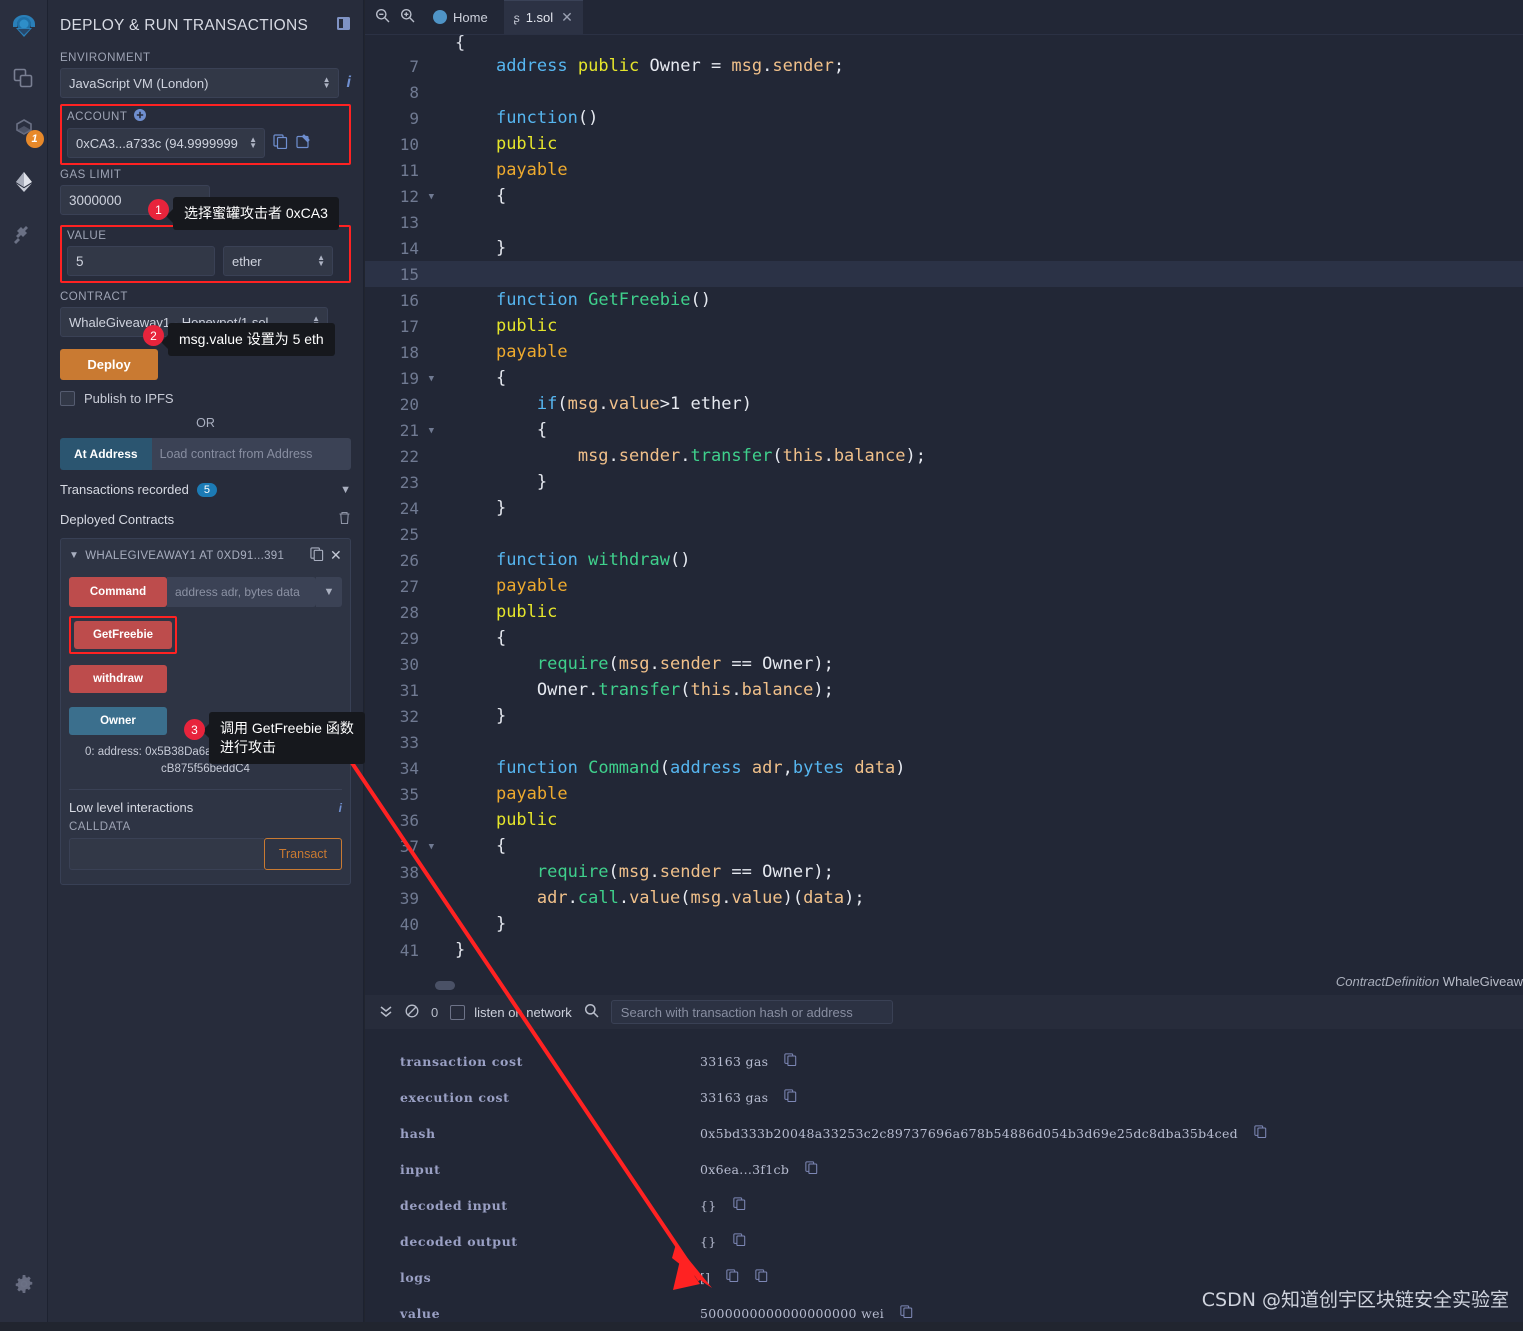 The height and width of the screenshot is (1331, 1523). Describe the element at coordinates (944, 846) in the screenshot. I see `code-line: 37 ▼ {` at that location.